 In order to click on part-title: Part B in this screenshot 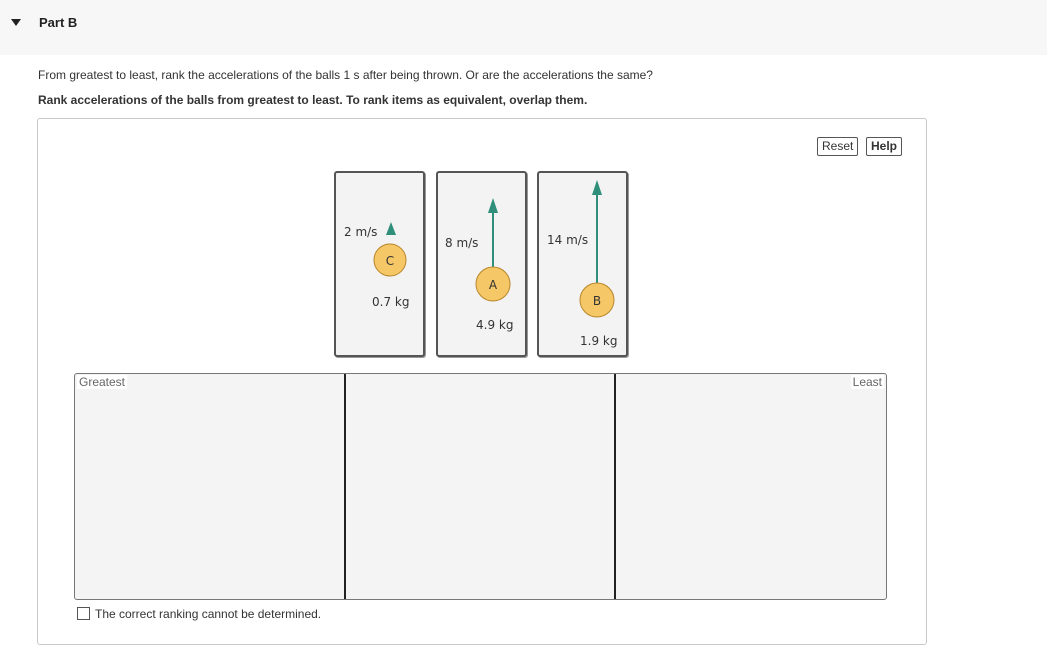, I will do `click(58, 22)`.